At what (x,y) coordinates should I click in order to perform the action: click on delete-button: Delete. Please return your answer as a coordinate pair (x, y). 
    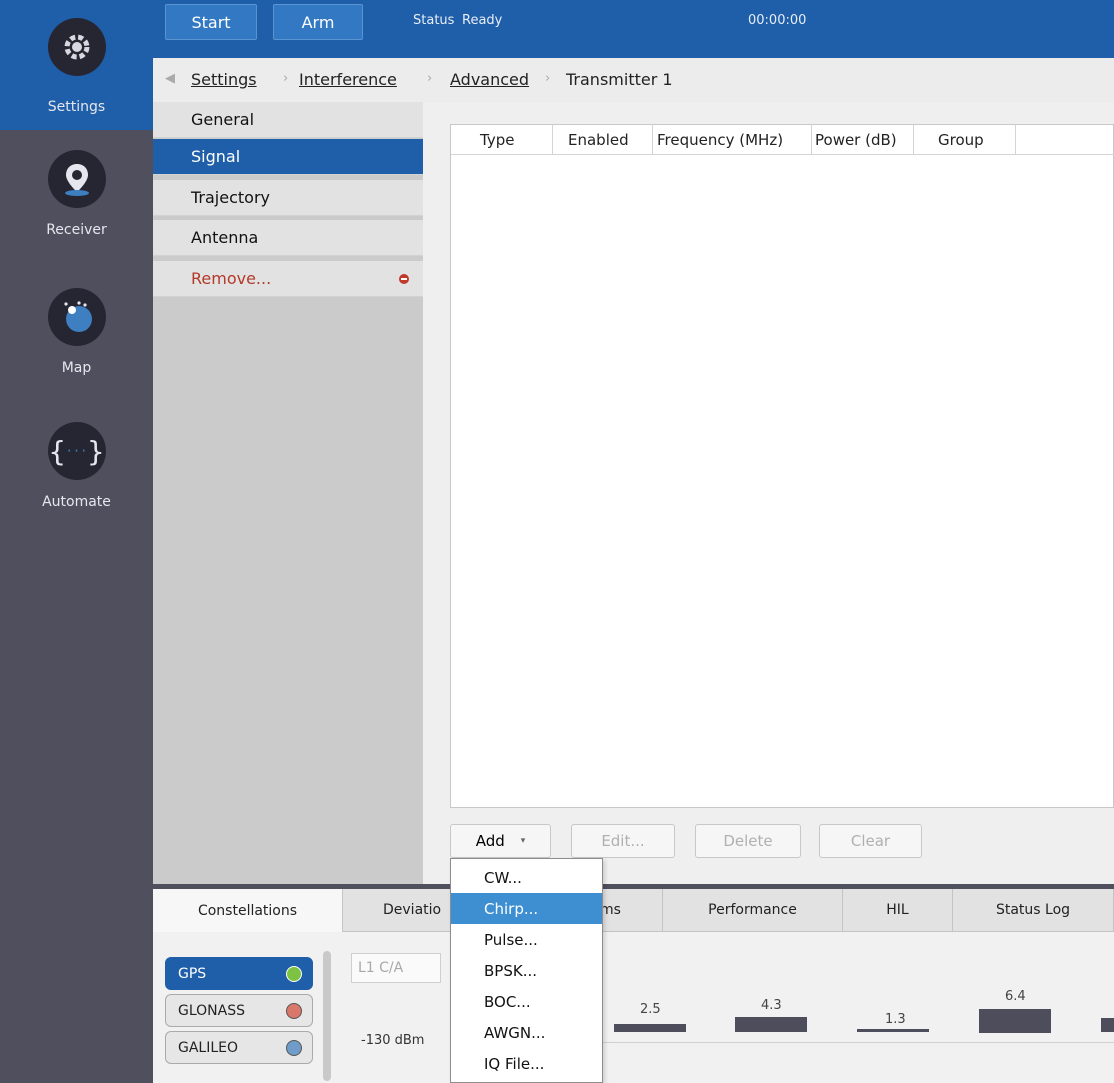
    Looking at the image, I should click on (748, 841).